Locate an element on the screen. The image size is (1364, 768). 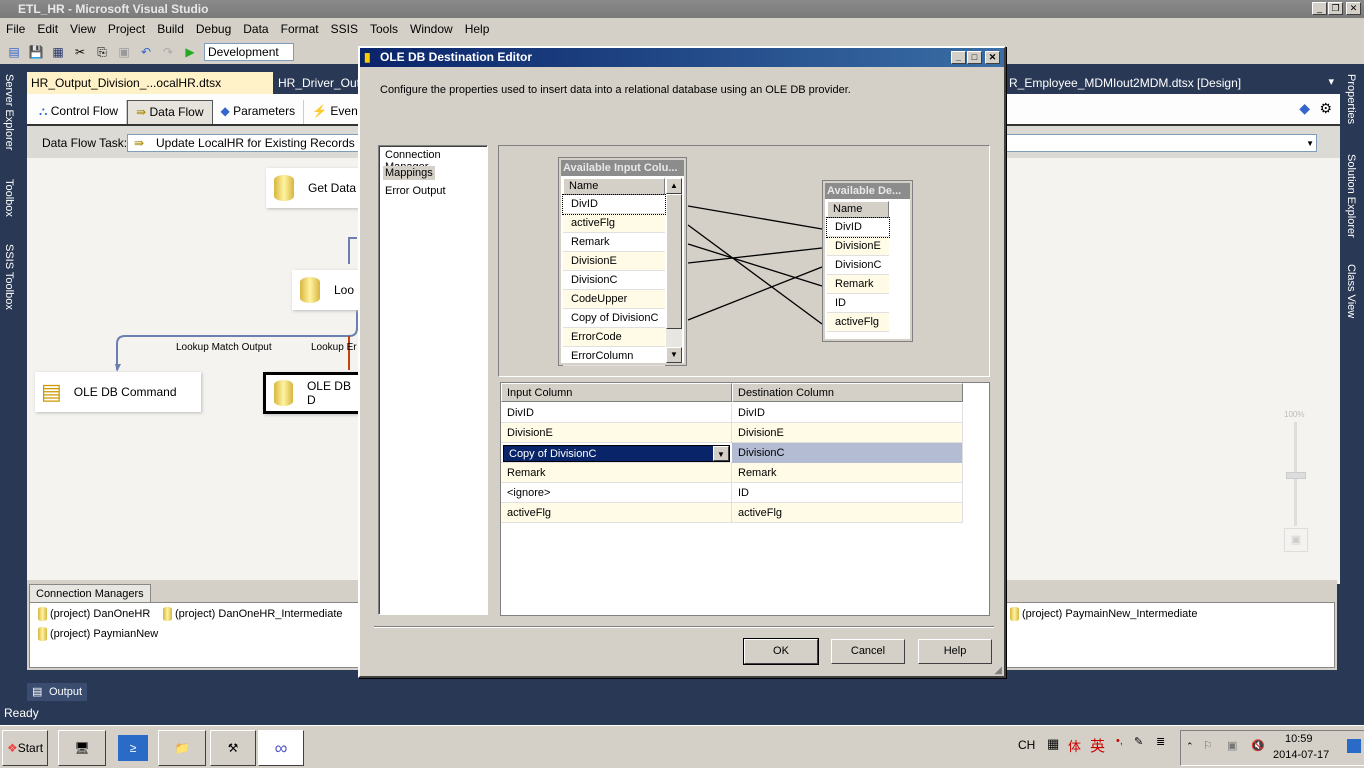
mapping-row: DivisionE DivisionE is located at coordinates (732, 433).